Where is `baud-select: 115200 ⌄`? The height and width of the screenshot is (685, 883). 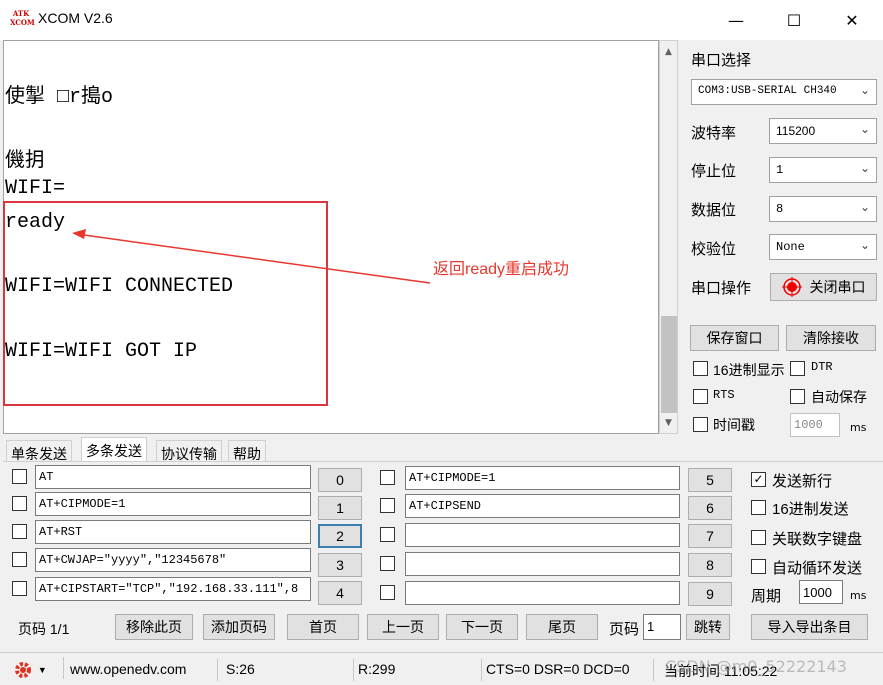
baud-select: 115200 ⌄ is located at coordinates (823, 131).